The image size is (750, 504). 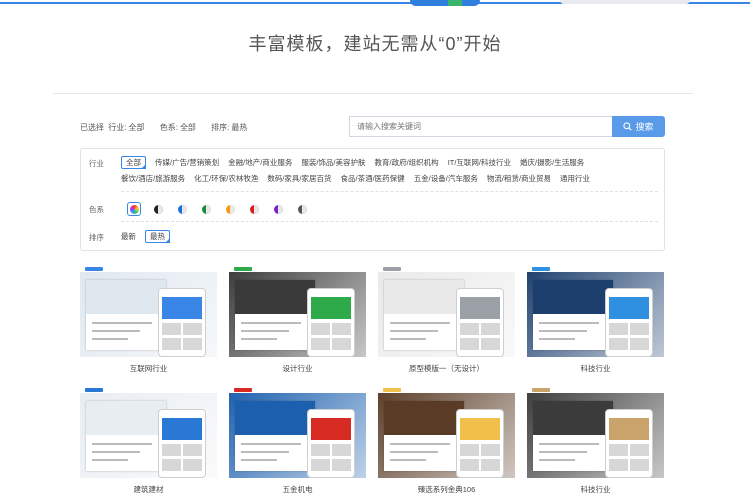 I want to click on template-card: 设计行业, so click(x=297, y=320).